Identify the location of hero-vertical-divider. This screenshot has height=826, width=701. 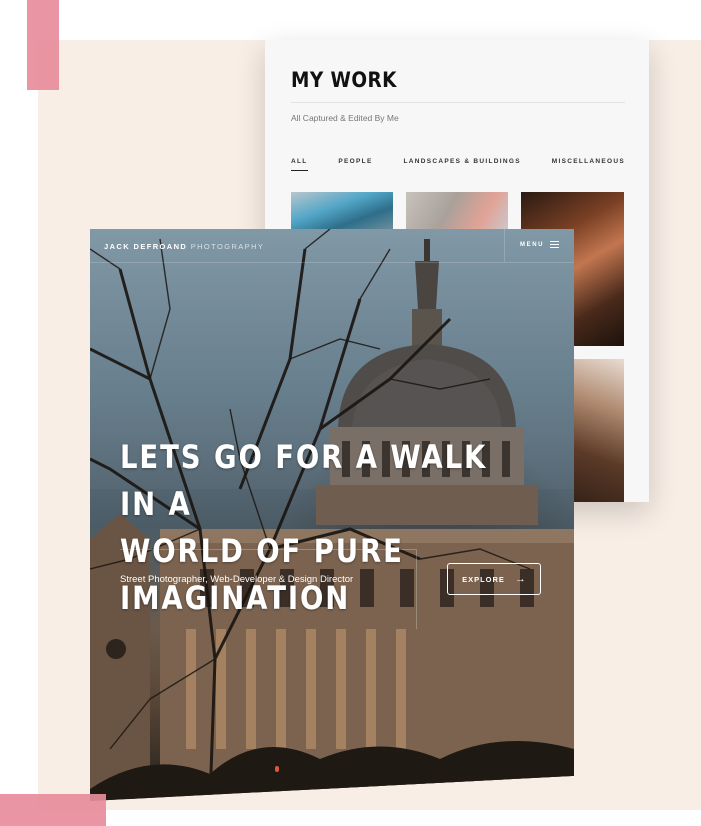
(416, 589).